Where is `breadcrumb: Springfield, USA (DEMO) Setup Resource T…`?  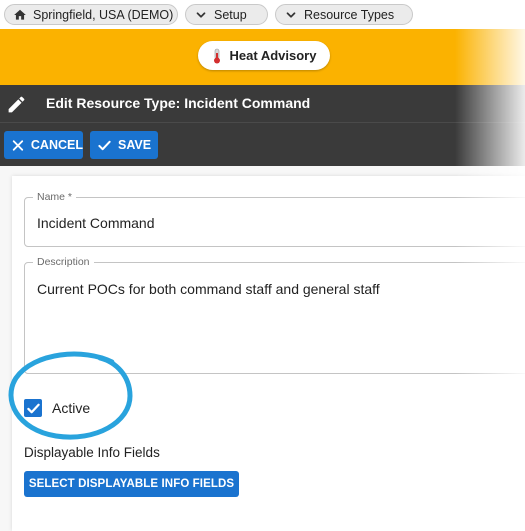
breadcrumb: Springfield, USA (DEMO) Setup Resource T… is located at coordinates (262, 14).